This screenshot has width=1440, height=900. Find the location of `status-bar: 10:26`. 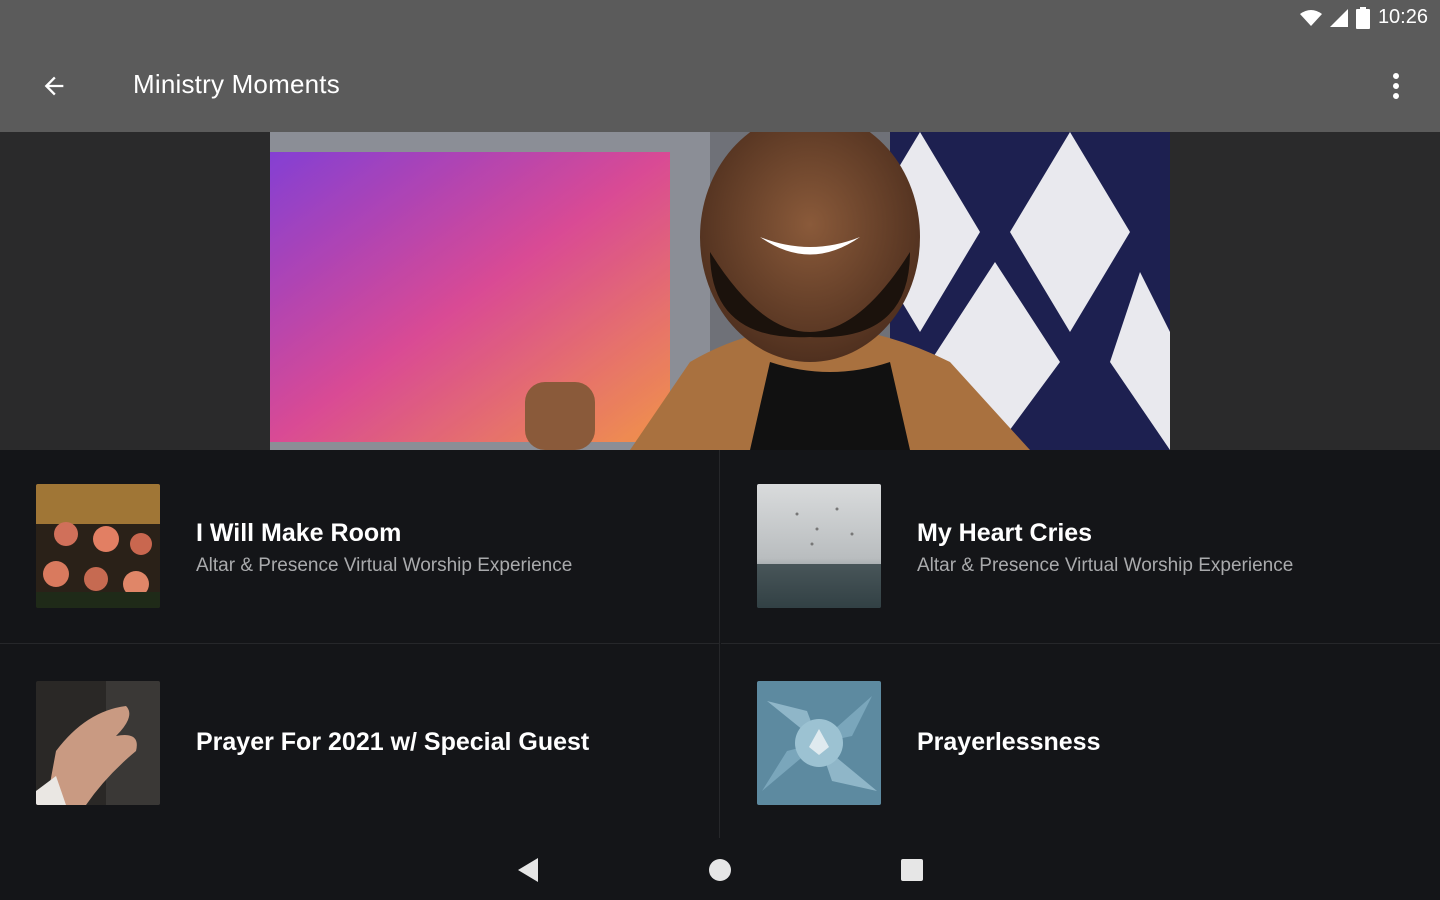

status-bar: 10:26 is located at coordinates (720, 20).